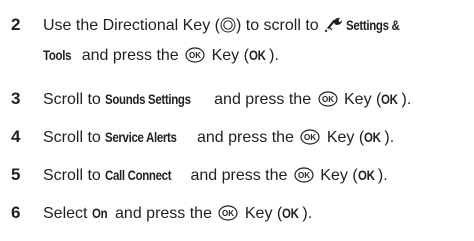 The image size is (474, 241). I want to click on step-number: 2, so click(16, 24).